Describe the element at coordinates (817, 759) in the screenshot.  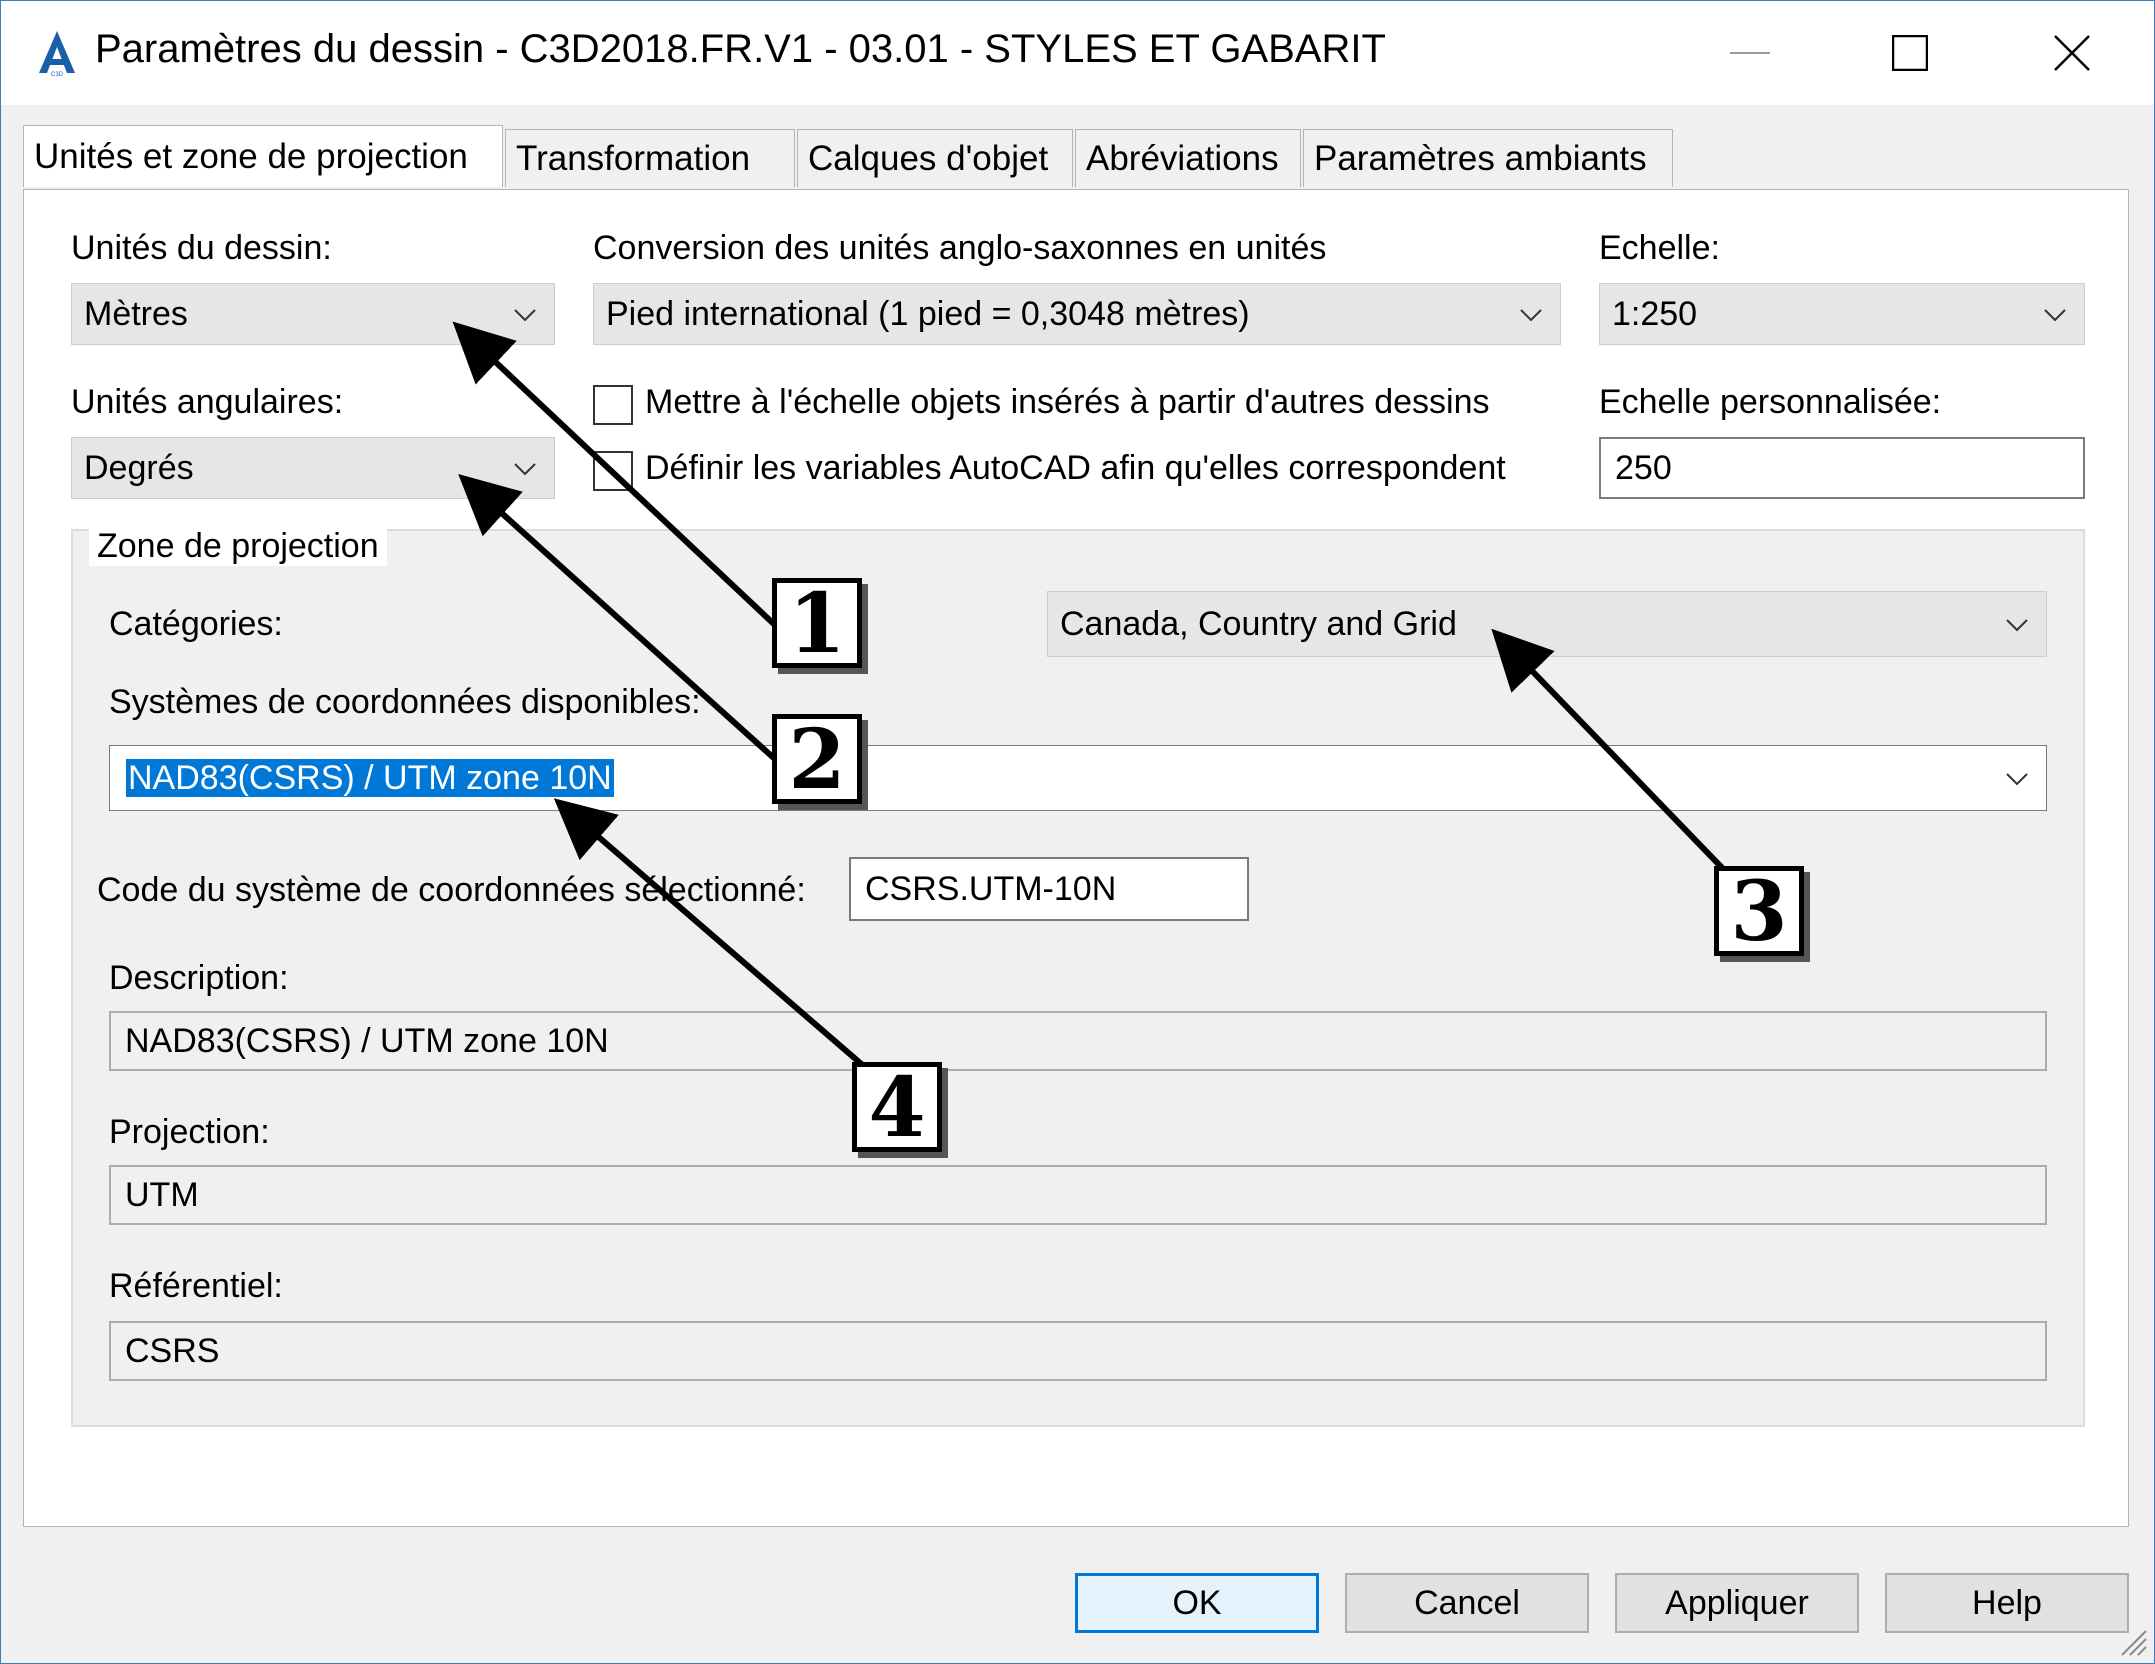
I see `callout-2: 2` at that location.